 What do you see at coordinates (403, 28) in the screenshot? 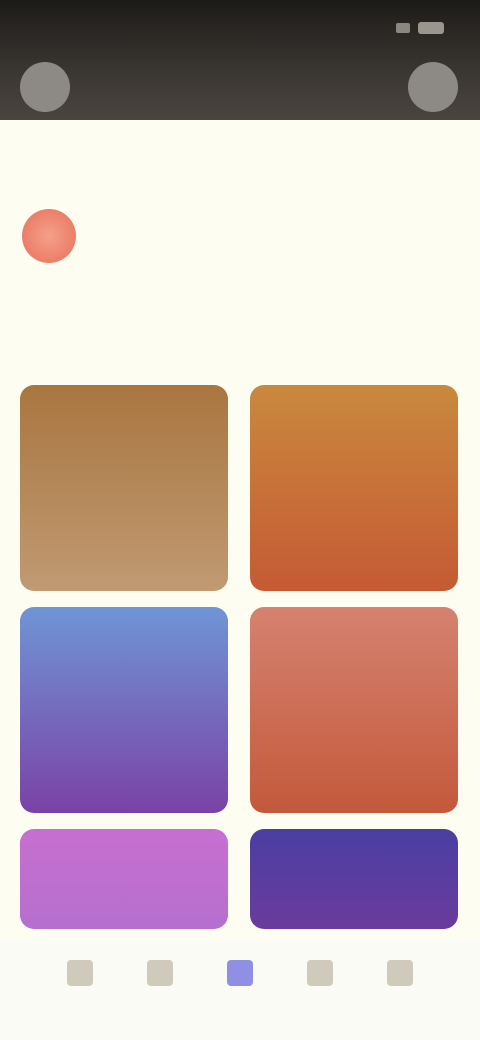
I see `signal-icon` at bounding box center [403, 28].